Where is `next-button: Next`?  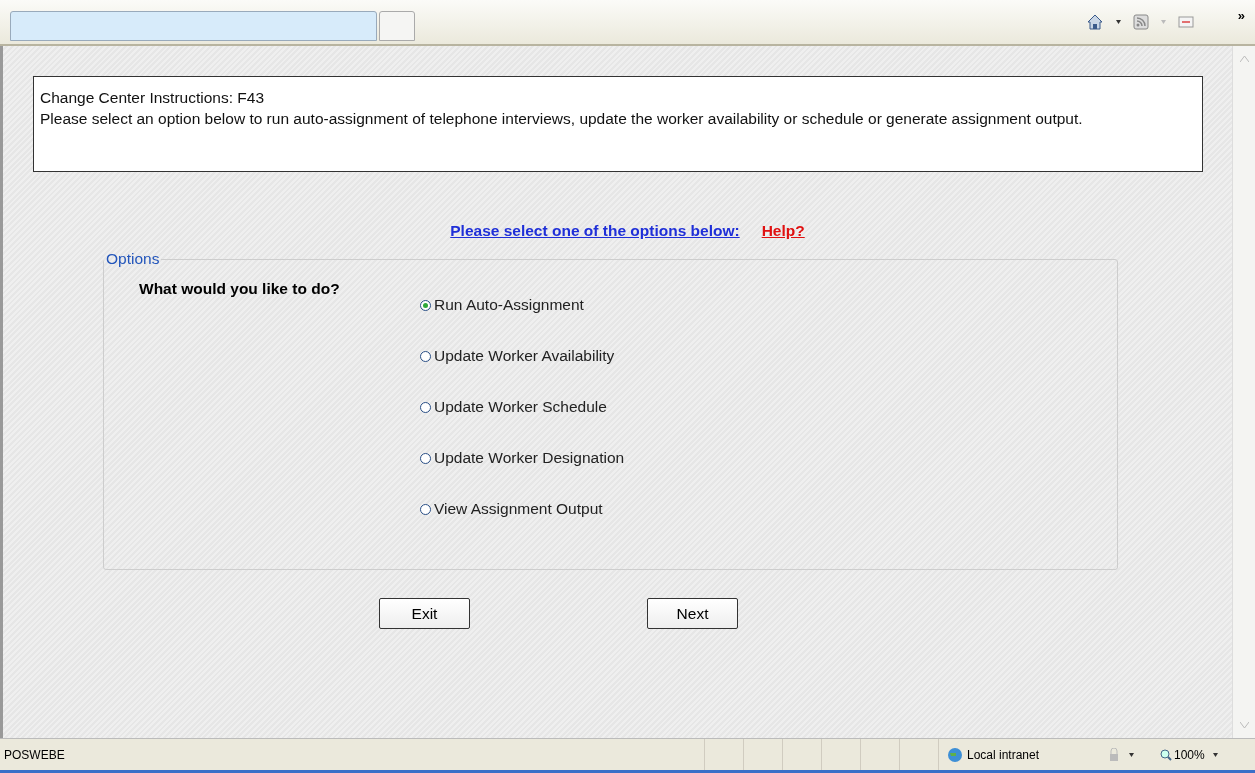 next-button: Next is located at coordinates (692, 613).